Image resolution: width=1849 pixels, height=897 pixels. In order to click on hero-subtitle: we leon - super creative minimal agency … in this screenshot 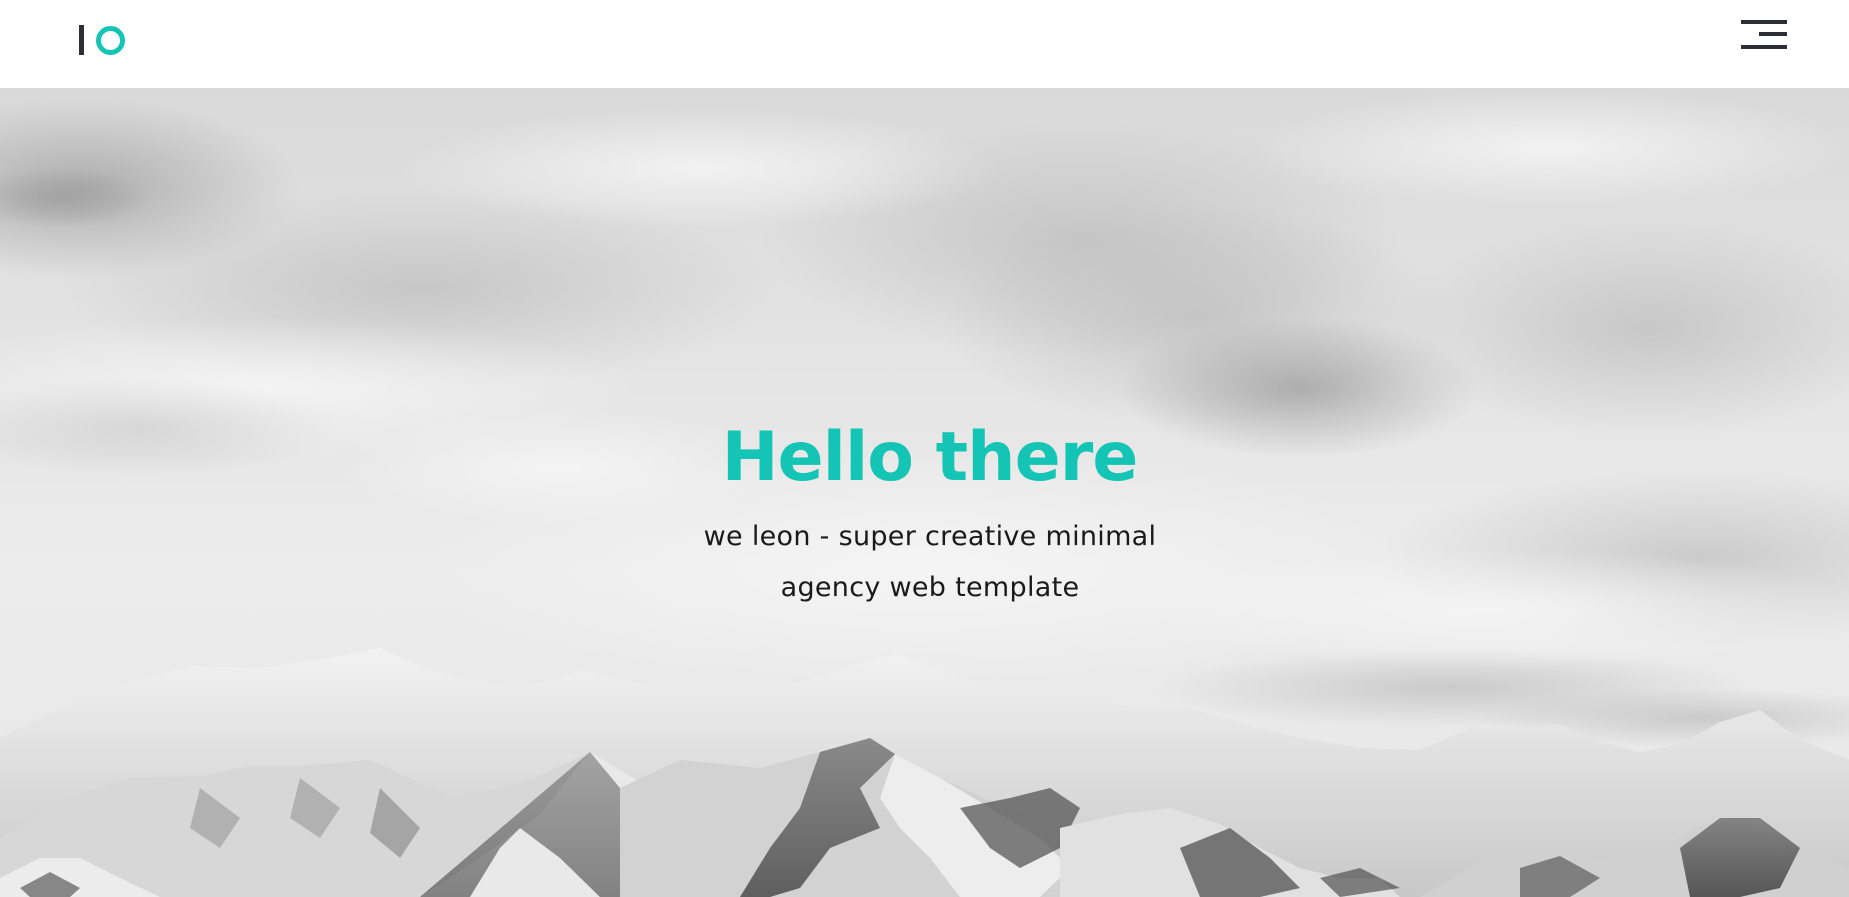, I will do `click(930, 562)`.